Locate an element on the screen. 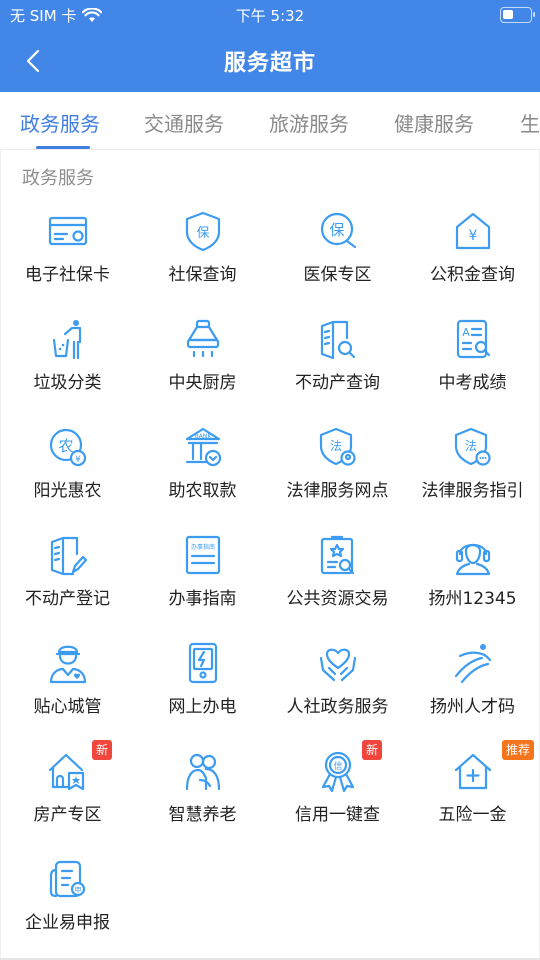 This screenshot has height=960, width=540. service-label: 公共资源交易 is located at coordinates (337, 599).